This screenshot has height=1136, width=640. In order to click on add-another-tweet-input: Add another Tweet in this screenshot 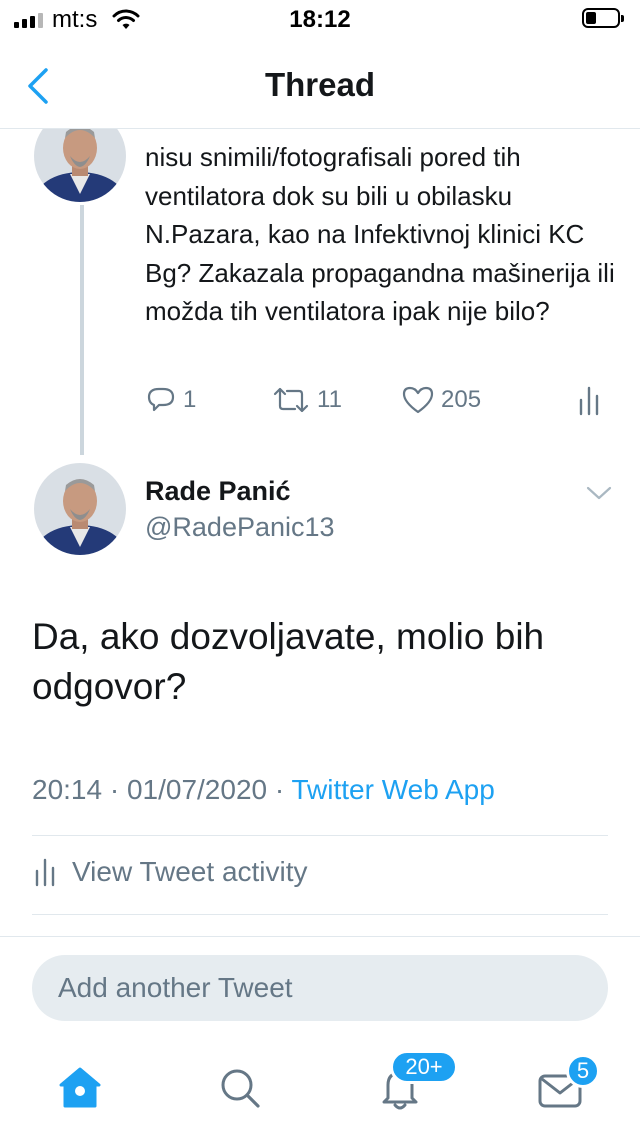, I will do `click(320, 988)`.